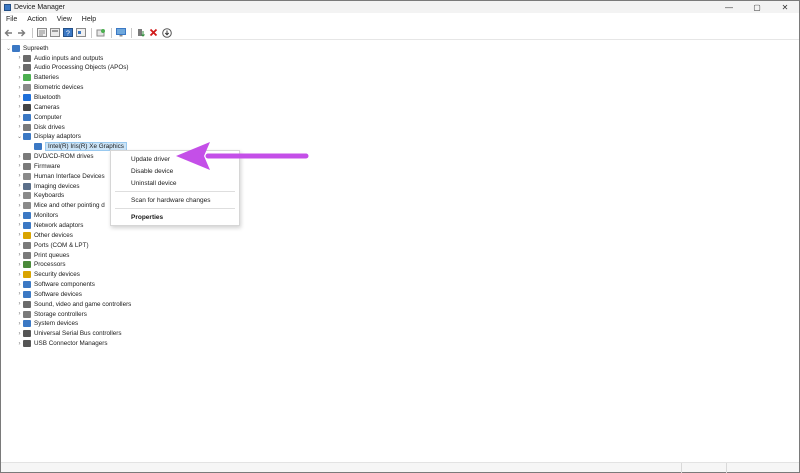 This screenshot has width=800, height=473. I want to click on tree-item: › System devices, so click(47, 324).